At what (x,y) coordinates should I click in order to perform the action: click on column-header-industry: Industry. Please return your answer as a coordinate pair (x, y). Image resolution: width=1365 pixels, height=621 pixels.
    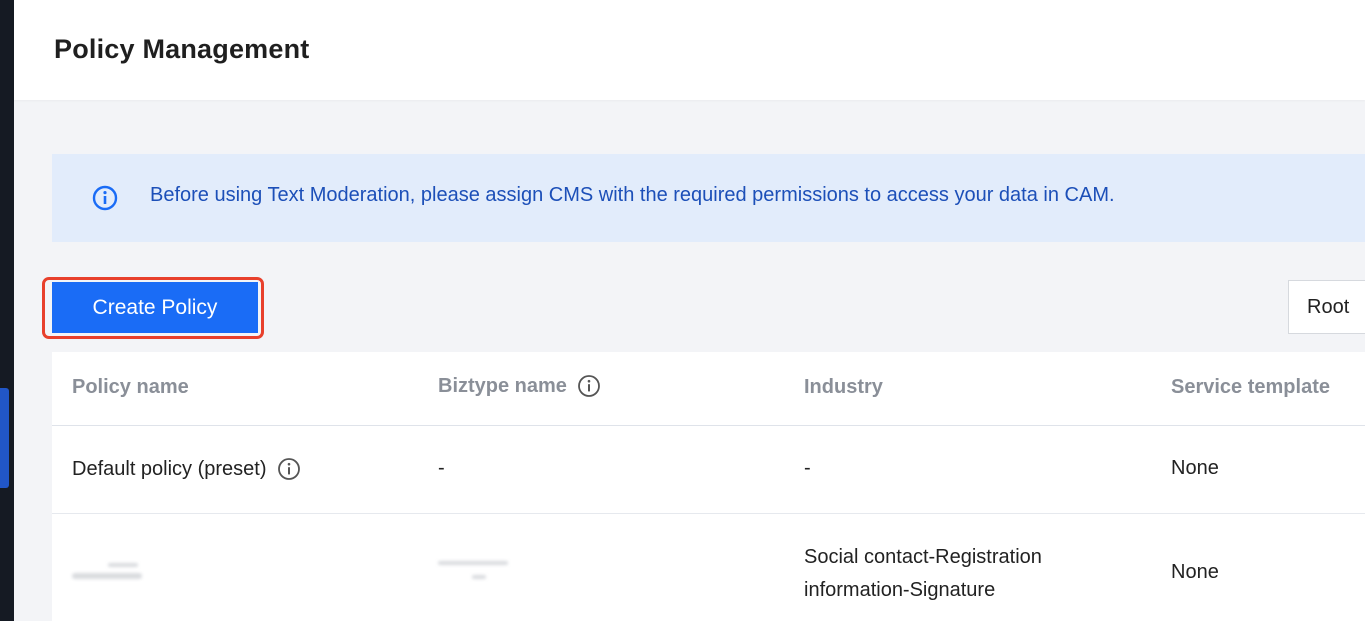
    Looking at the image, I should click on (843, 387).